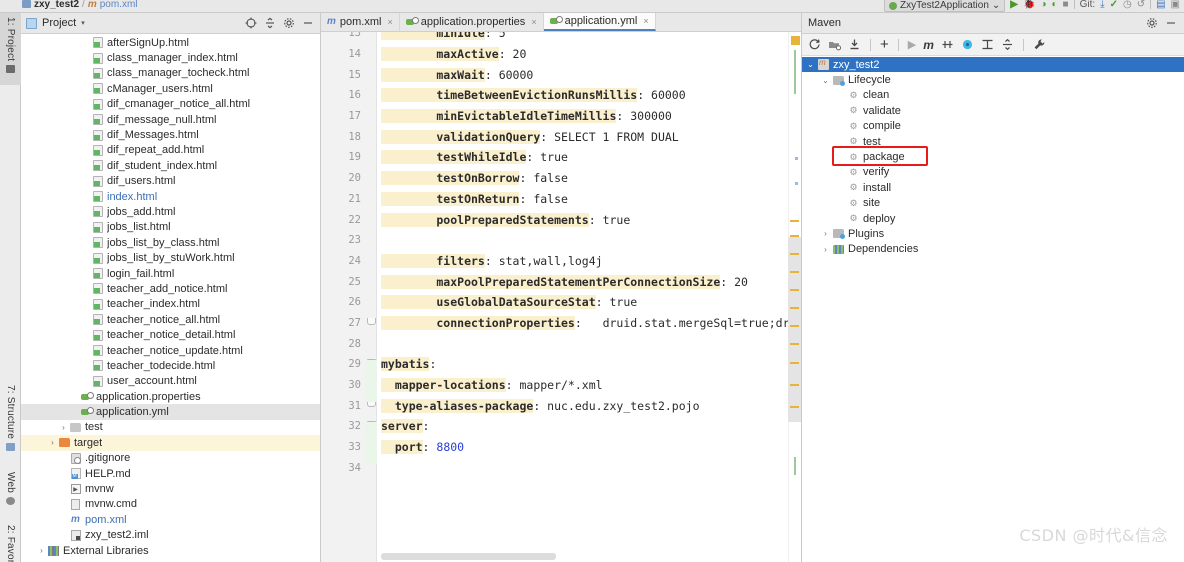 The image size is (1184, 562). Describe the element at coordinates (170, 488) in the screenshot. I see `project-tree-item: ▶ mvnw` at that location.